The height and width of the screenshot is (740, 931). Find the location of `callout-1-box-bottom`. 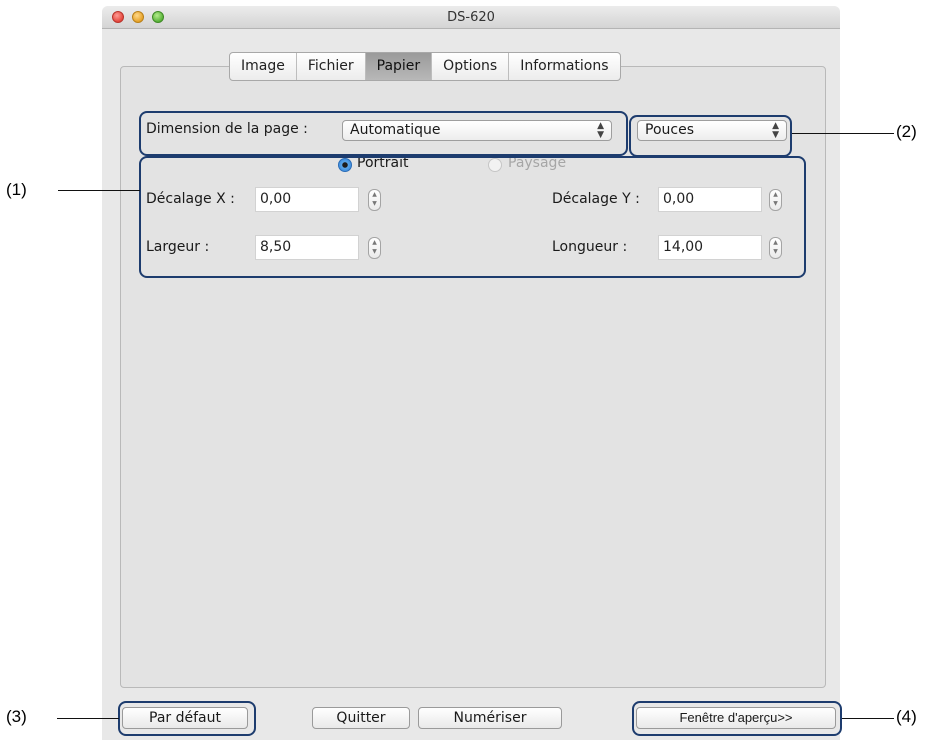

callout-1-box-bottom is located at coordinates (472, 217).